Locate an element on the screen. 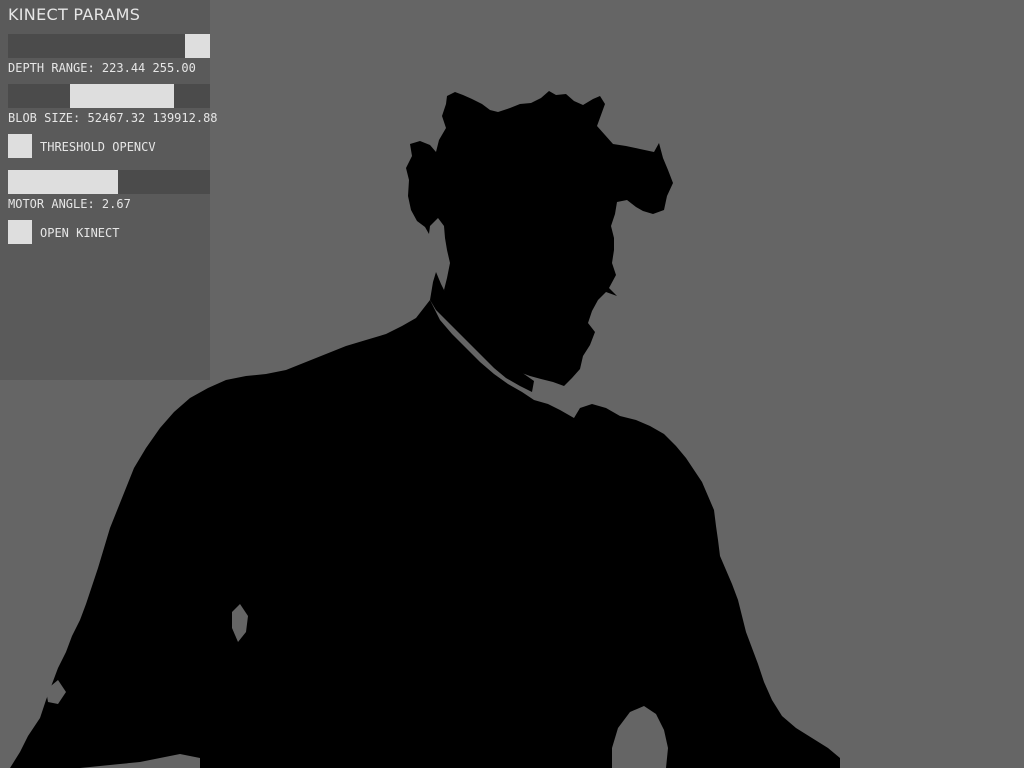 This screenshot has height=768, width=1024. threshold-opencv-toggle is located at coordinates (20, 146).